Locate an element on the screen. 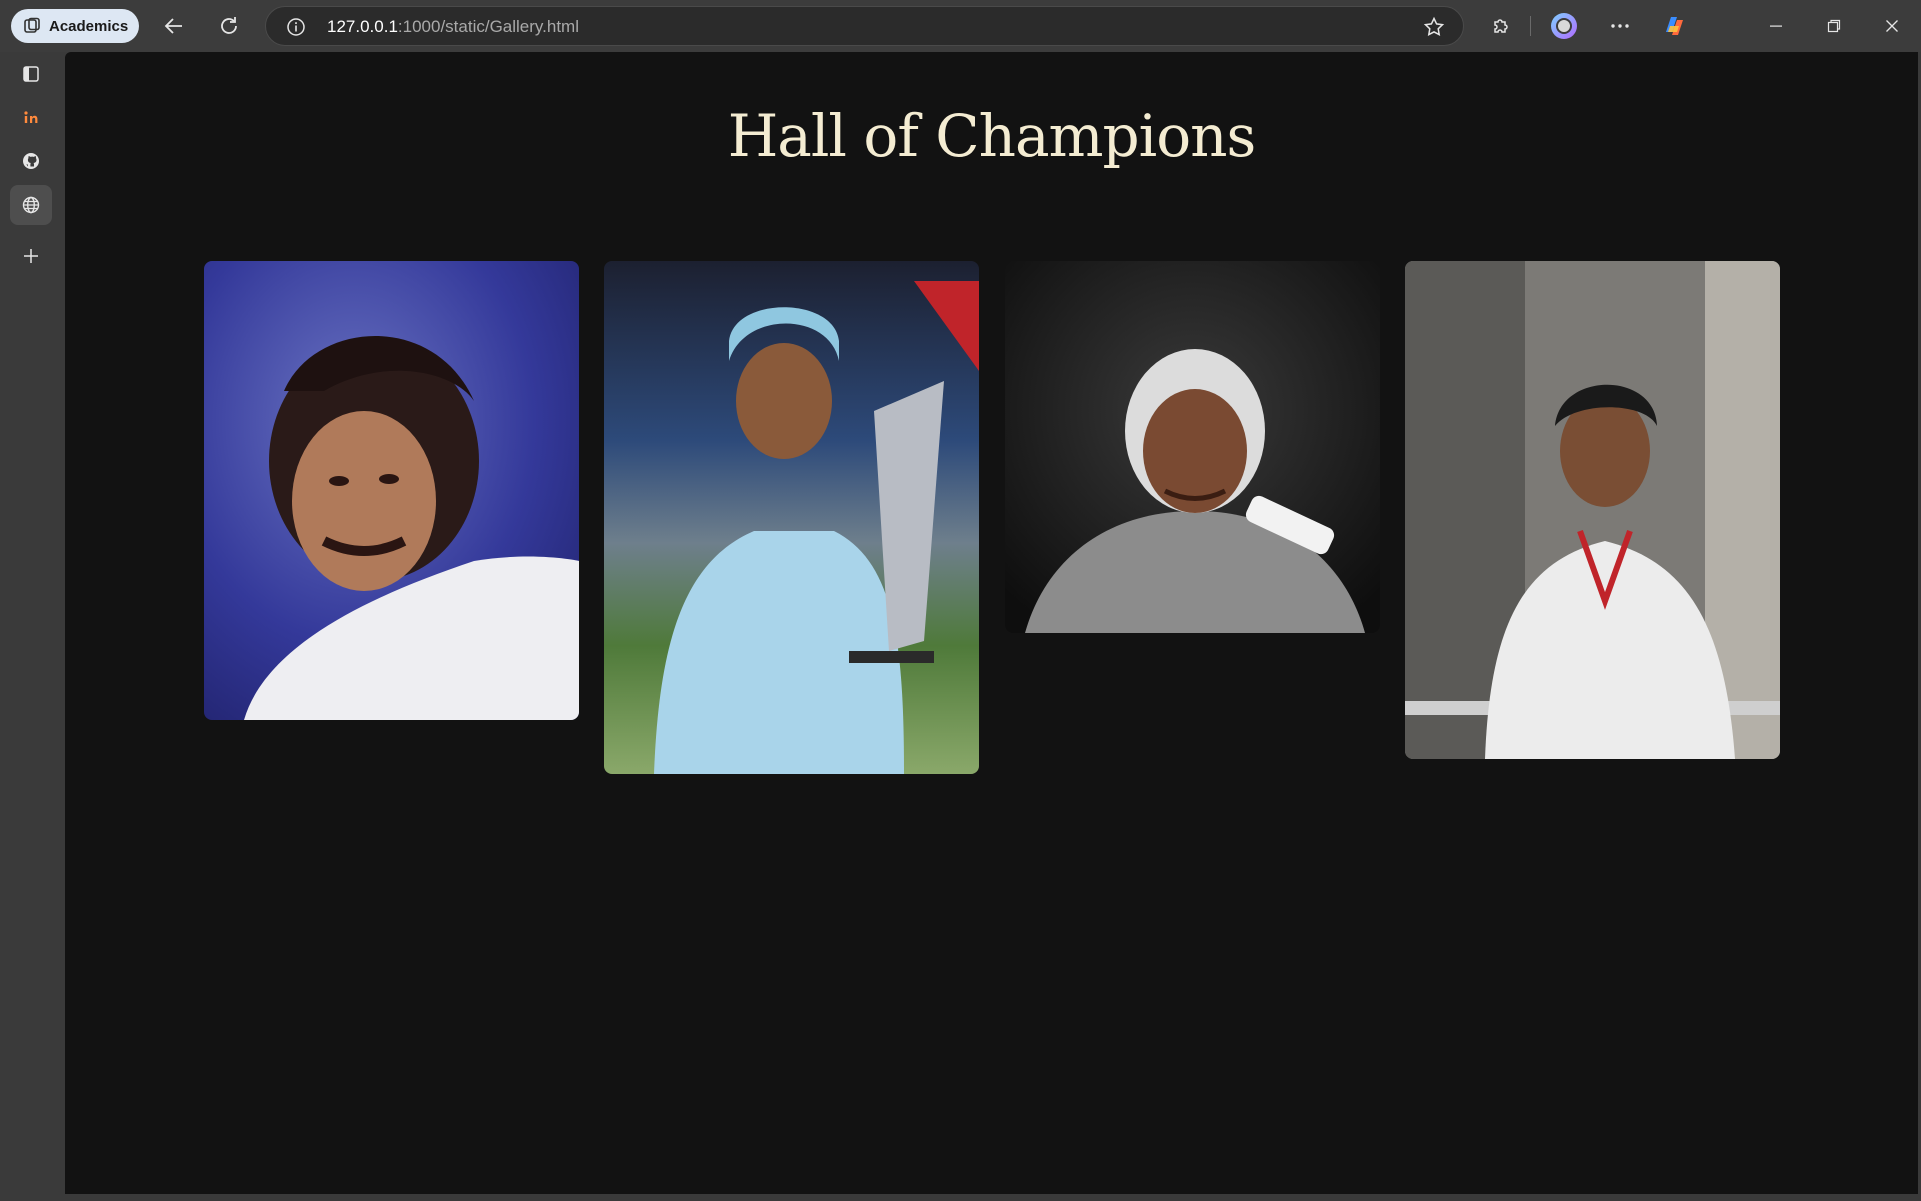 Image resolution: width=1921 pixels, height=1201 pixels. url-path: :1000/static/Gallery.html is located at coordinates (488, 26).